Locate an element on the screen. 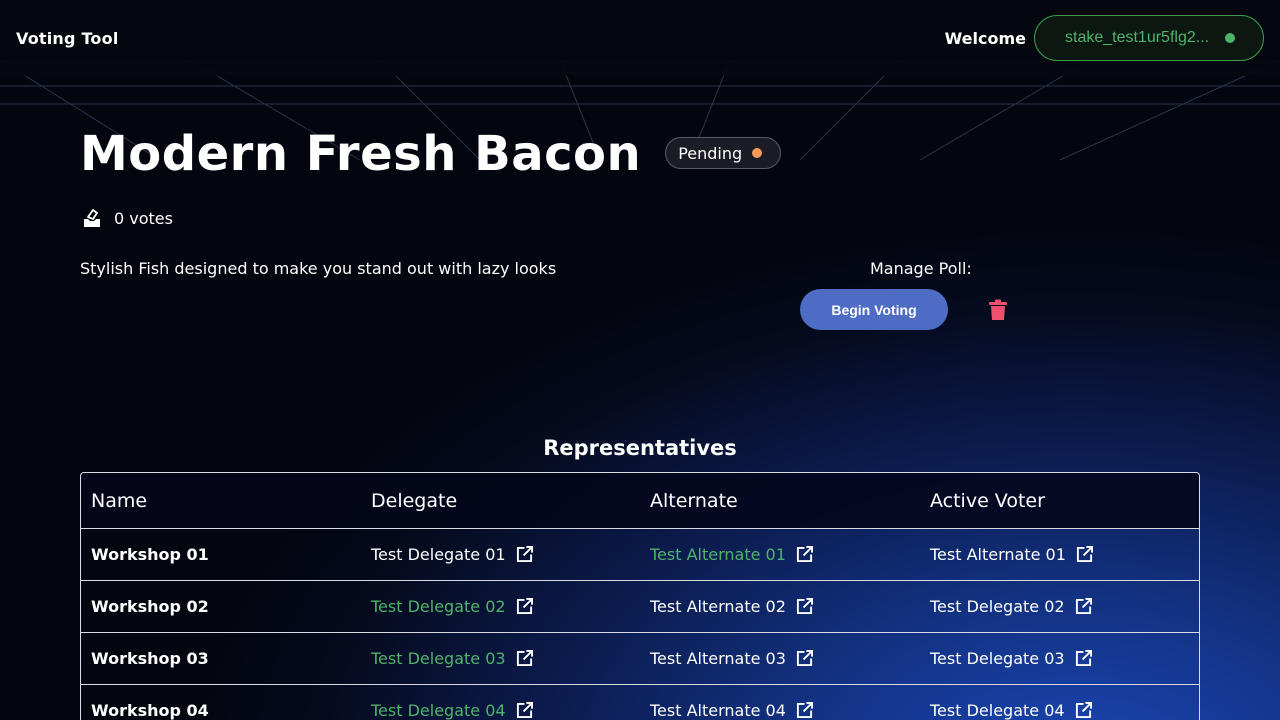 The height and width of the screenshot is (720, 1280). alternate-name: Test Alternate 04 is located at coordinates (718, 710).